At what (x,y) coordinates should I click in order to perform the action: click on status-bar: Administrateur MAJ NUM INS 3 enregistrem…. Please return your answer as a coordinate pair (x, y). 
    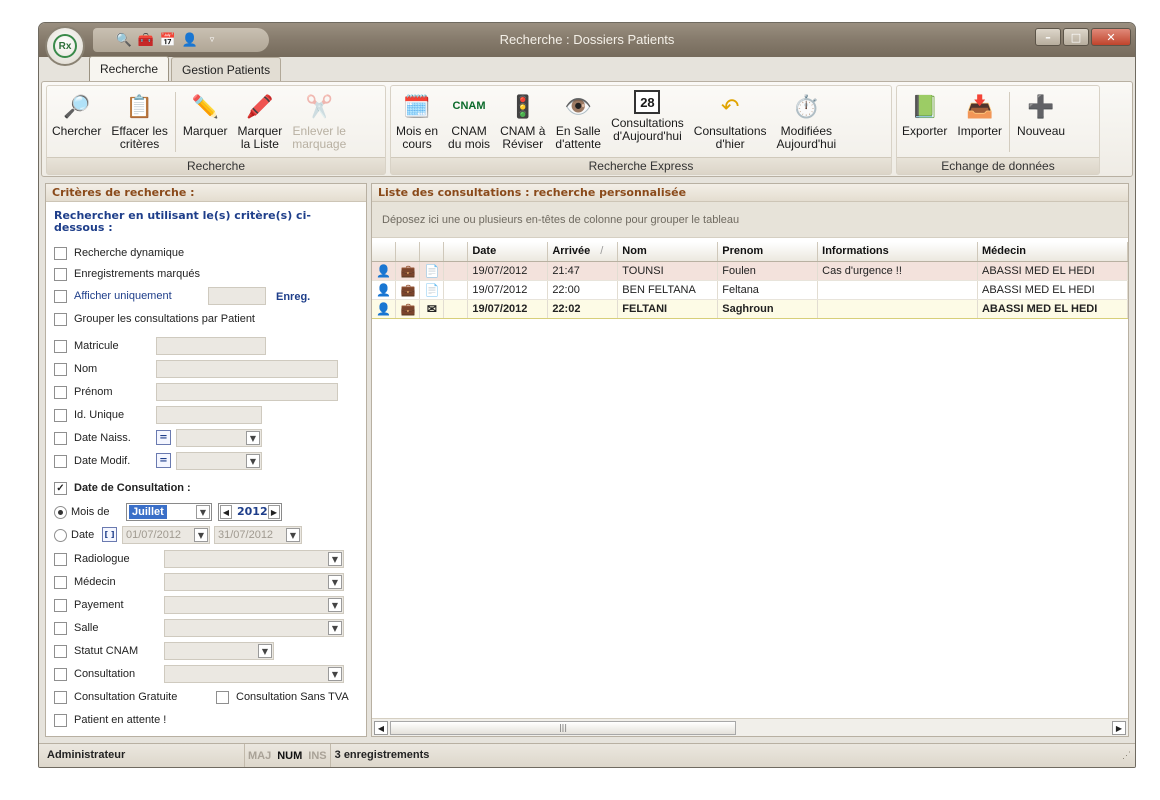
    Looking at the image, I should click on (587, 755).